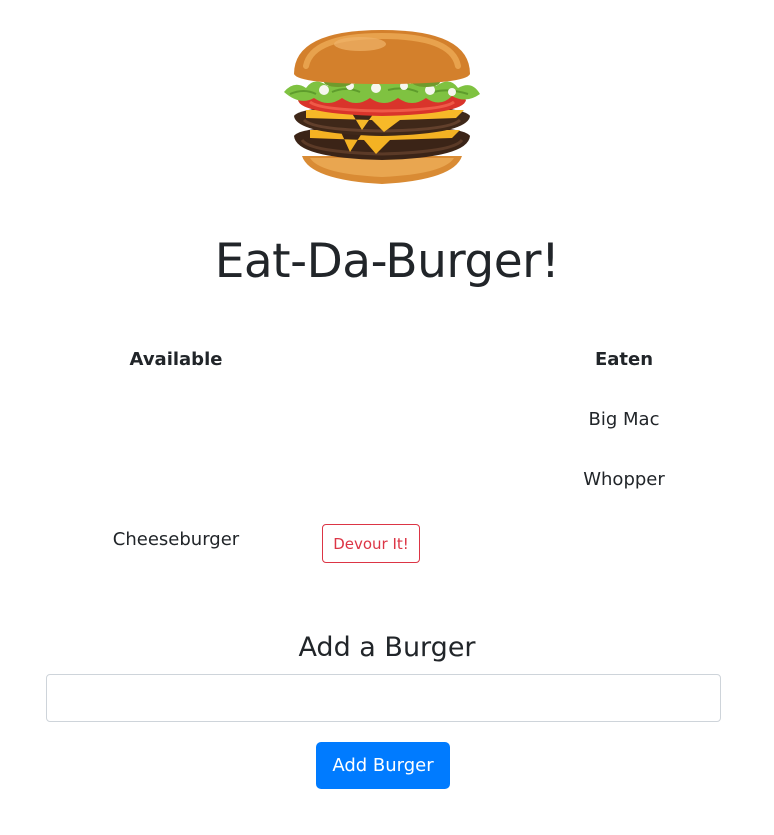 The image size is (774, 835). Describe the element at coordinates (624, 419) in the screenshot. I see `eaten-burger-item: Big Mac` at that location.